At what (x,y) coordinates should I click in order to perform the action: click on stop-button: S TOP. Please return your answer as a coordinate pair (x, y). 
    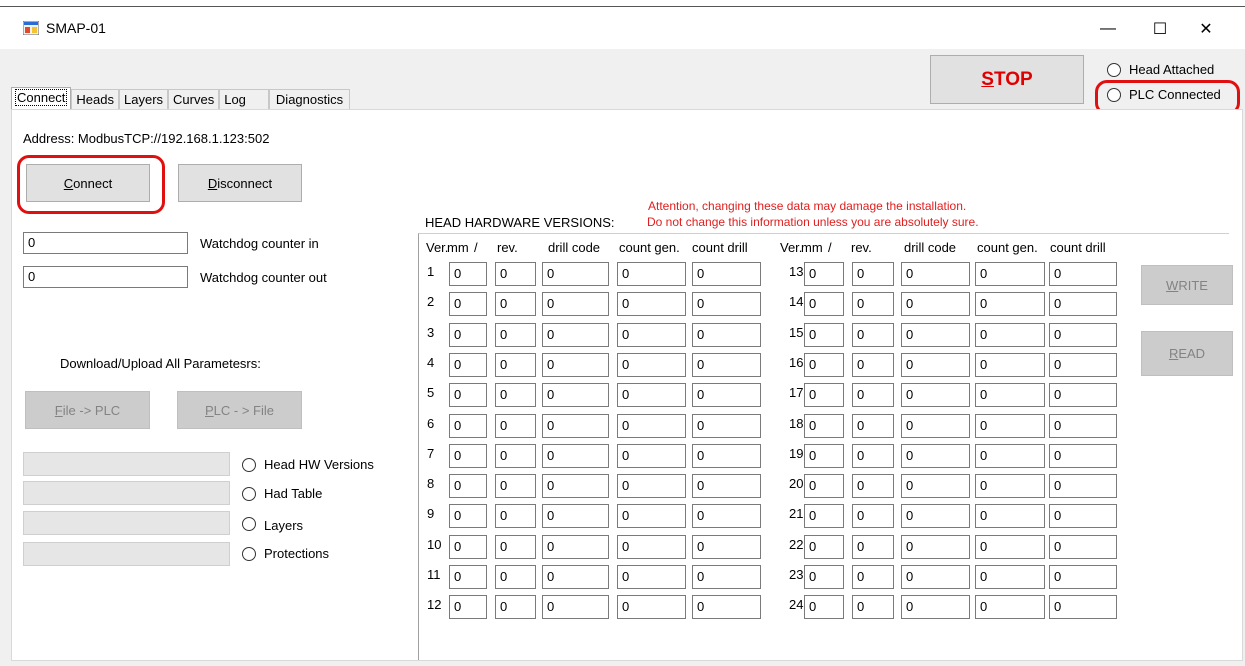
    Looking at the image, I should click on (1007, 79).